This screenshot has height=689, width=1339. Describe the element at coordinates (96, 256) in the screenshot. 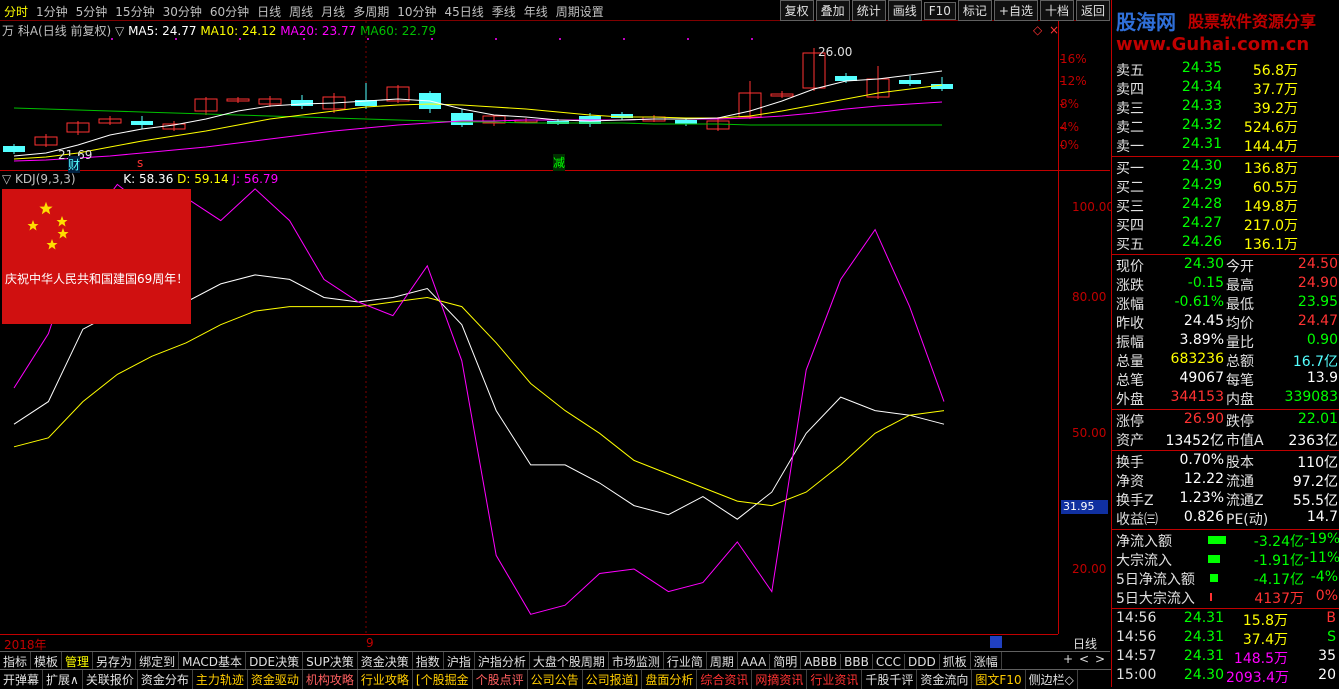

I see `national-day-banner: 庆祝中华人民共和国建国69周年！` at that location.